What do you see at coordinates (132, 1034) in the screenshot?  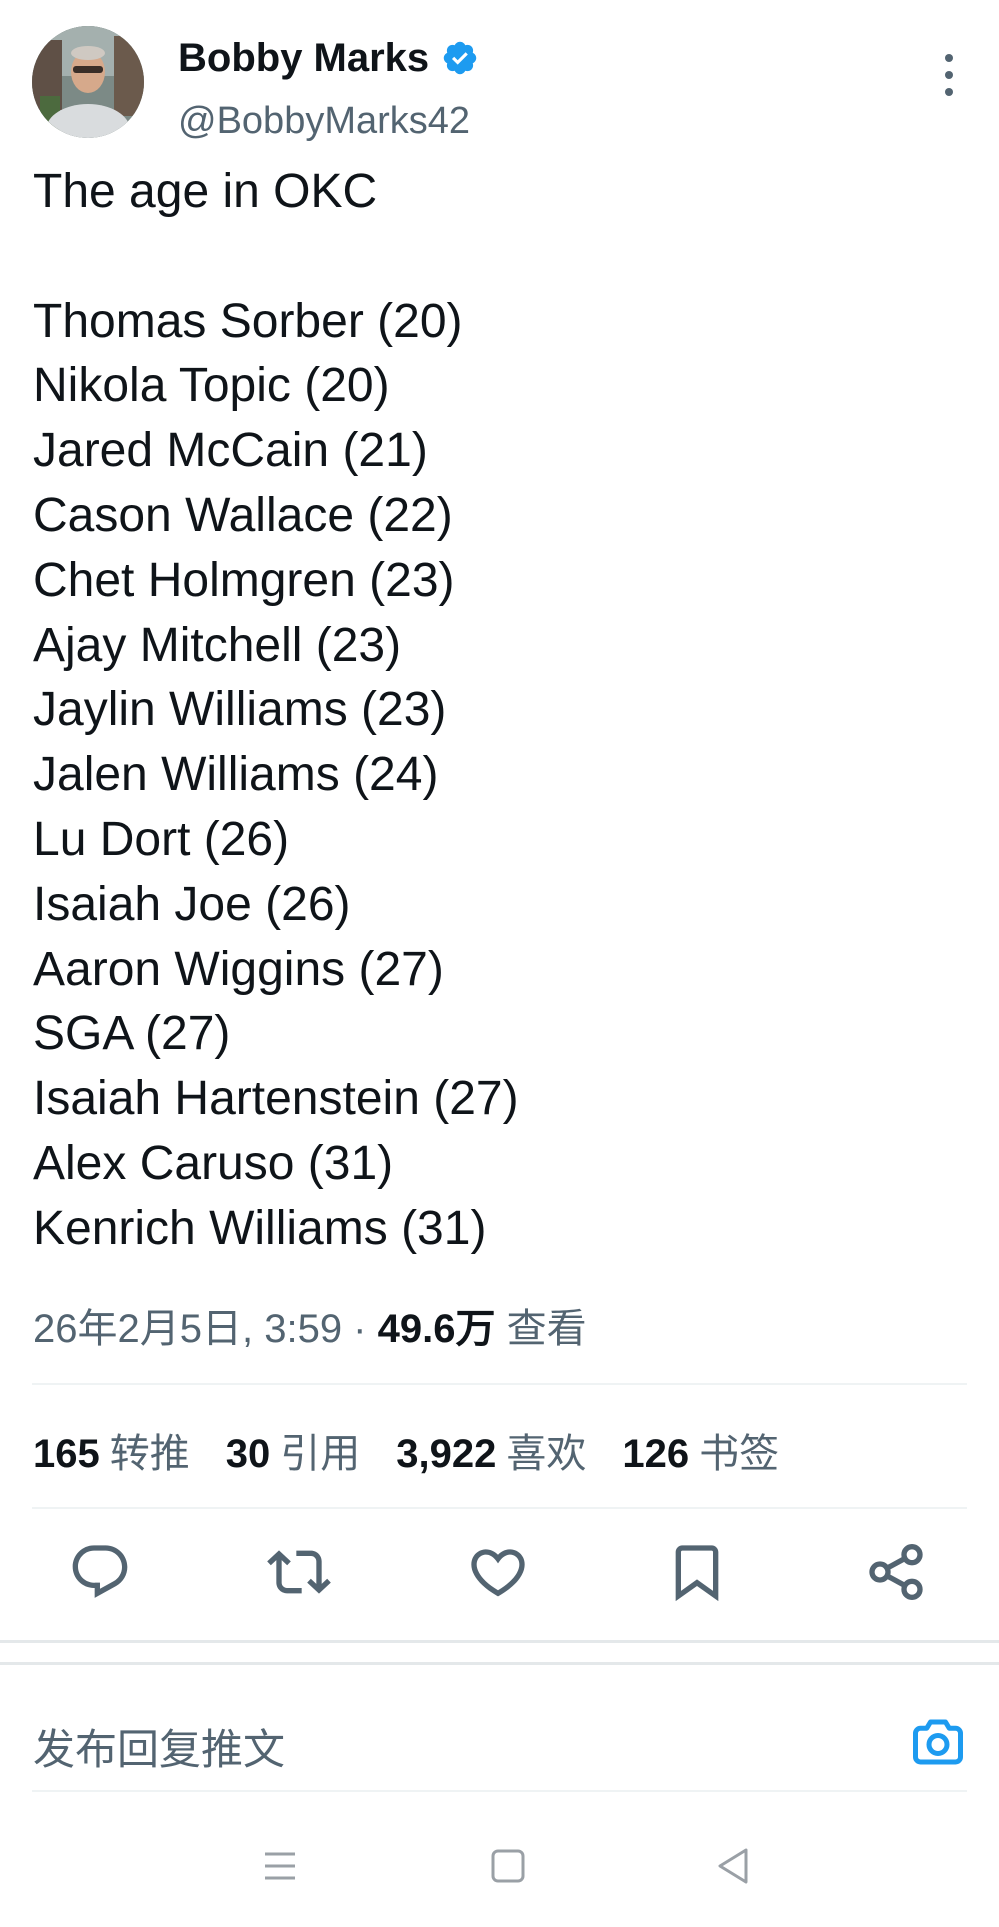 I see `tweet-line: SGA (27)` at bounding box center [132, 1034].